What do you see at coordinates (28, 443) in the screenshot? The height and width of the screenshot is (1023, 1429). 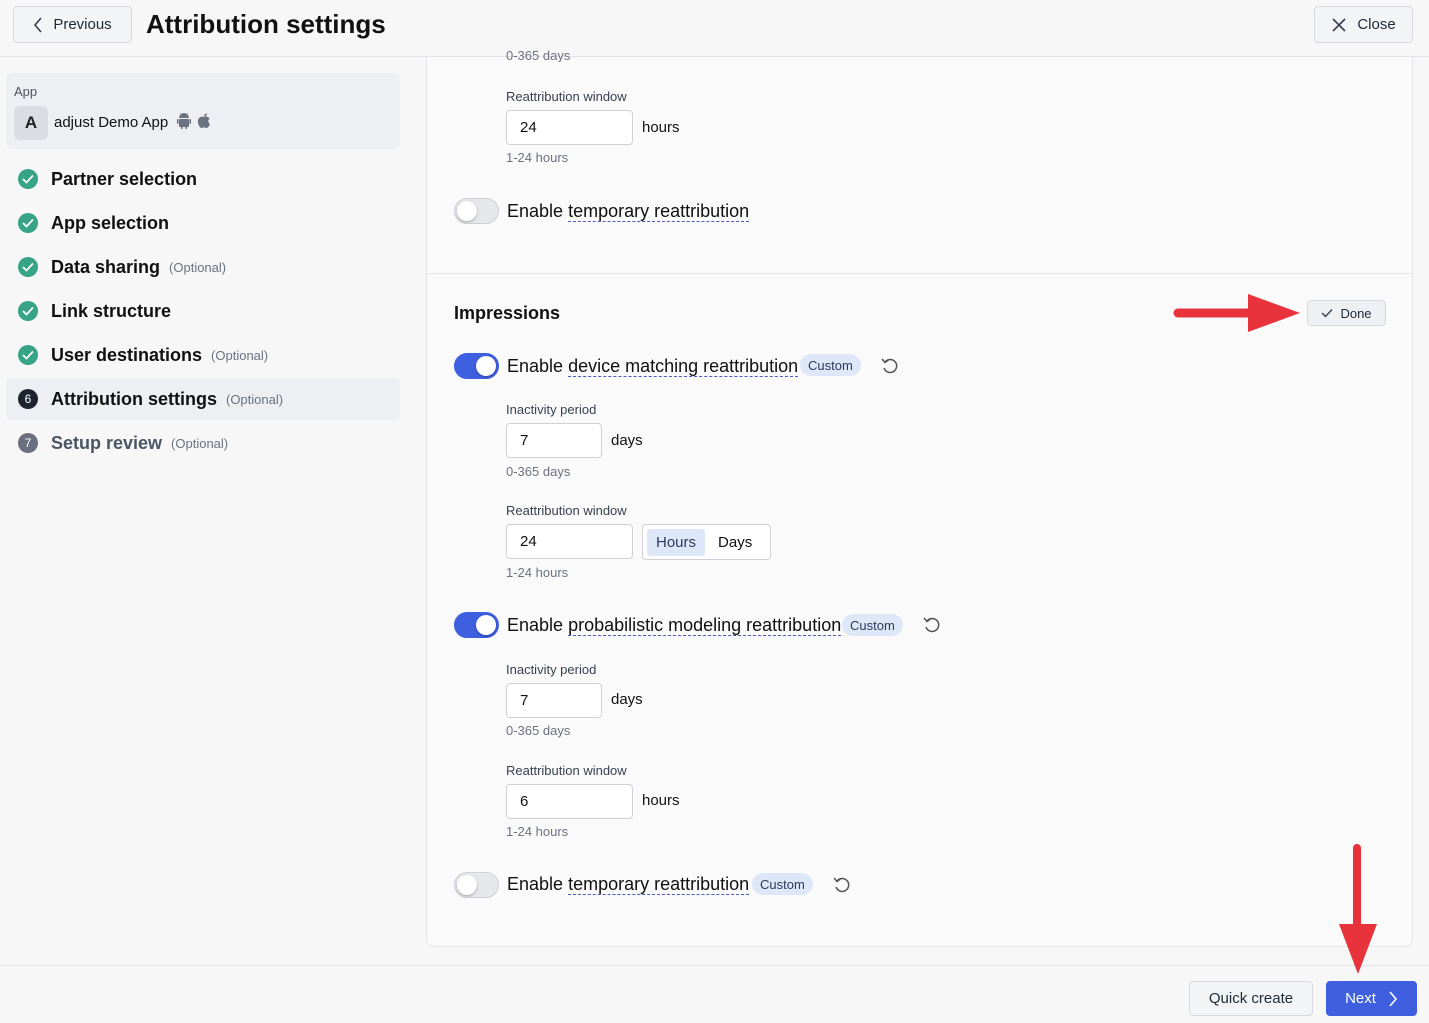 I see `step-number: 7` at bounding box center [28, 443].